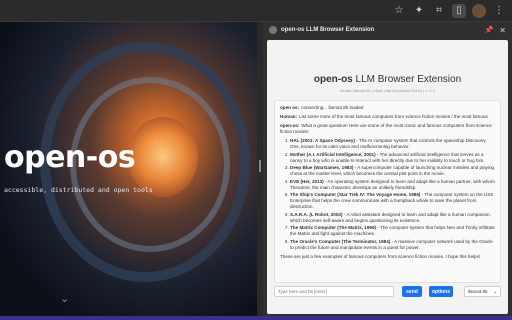 This screenshot has width=512, height=320. Describe the element at coordinates (290, 125) in the screenshot. I see `bot-speaker: open-os:` at that location.